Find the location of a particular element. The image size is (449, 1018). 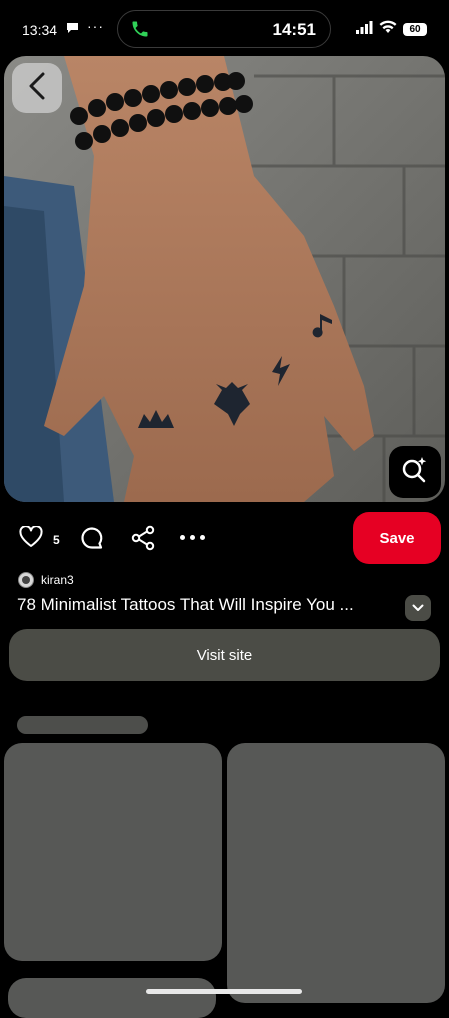

creator-row: kiran3 is located at coordinates (46, 580).